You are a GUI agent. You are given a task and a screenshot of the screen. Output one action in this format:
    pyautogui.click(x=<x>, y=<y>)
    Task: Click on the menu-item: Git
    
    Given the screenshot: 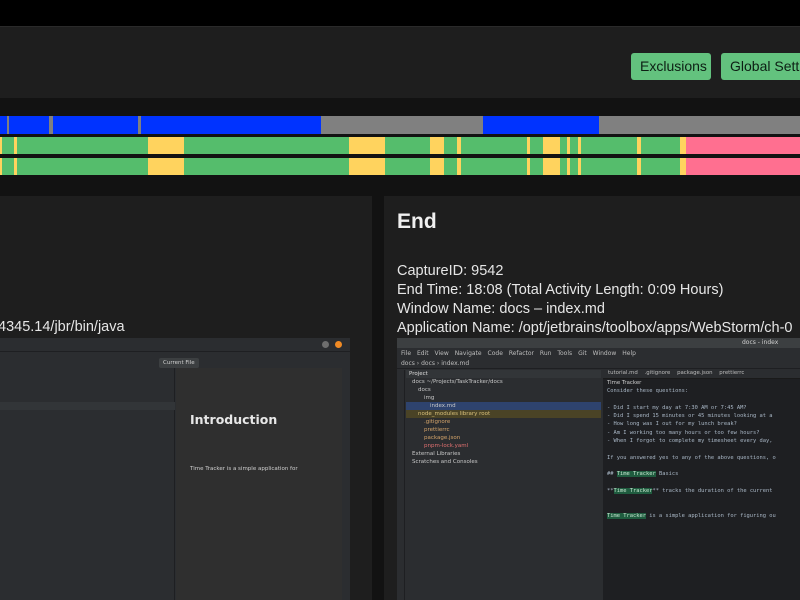 What is the action you would take?
    pyautogui.click(x=582, y=353)
    